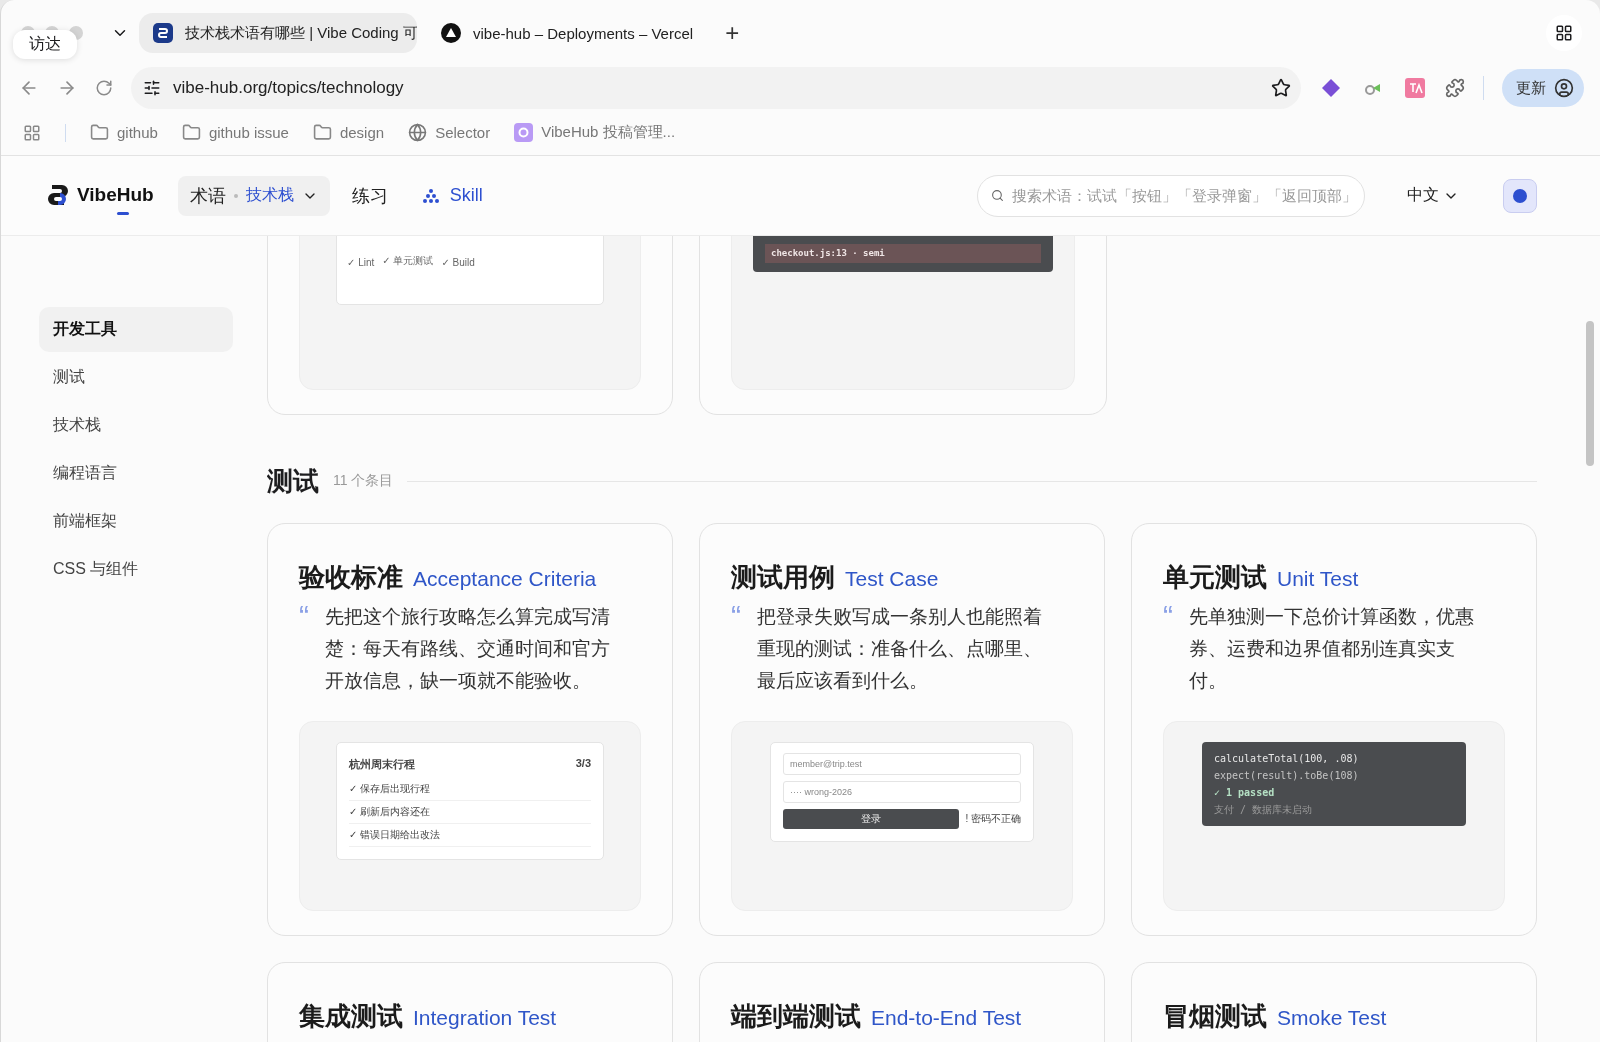  I want to click on address-bar: vibe-hub.org/topics/technology, so click(716, 88).